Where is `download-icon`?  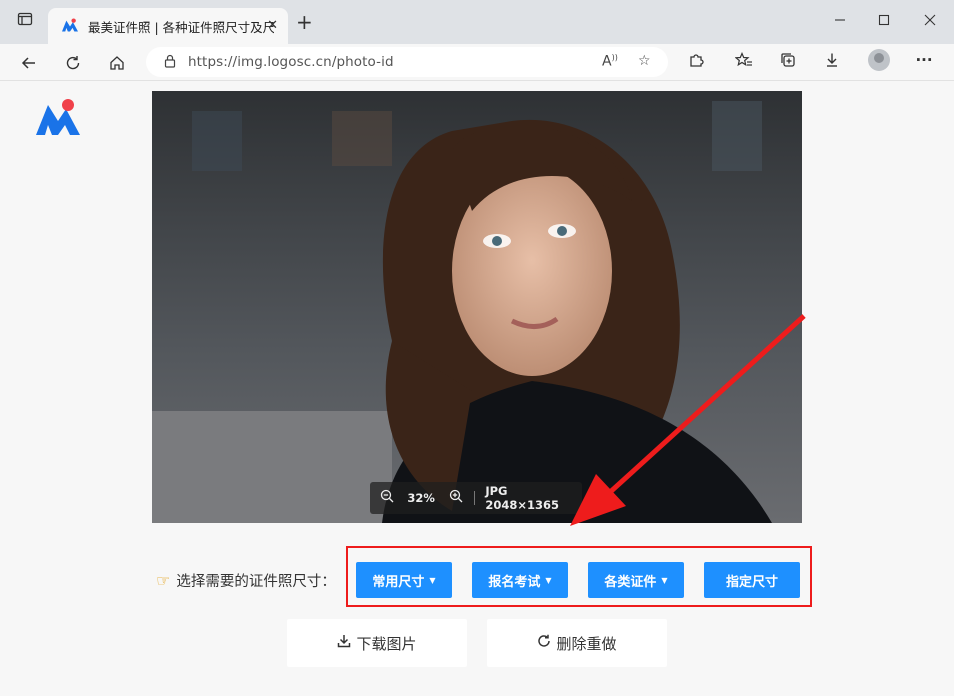
download-icon is located at coordinates (344, 643).